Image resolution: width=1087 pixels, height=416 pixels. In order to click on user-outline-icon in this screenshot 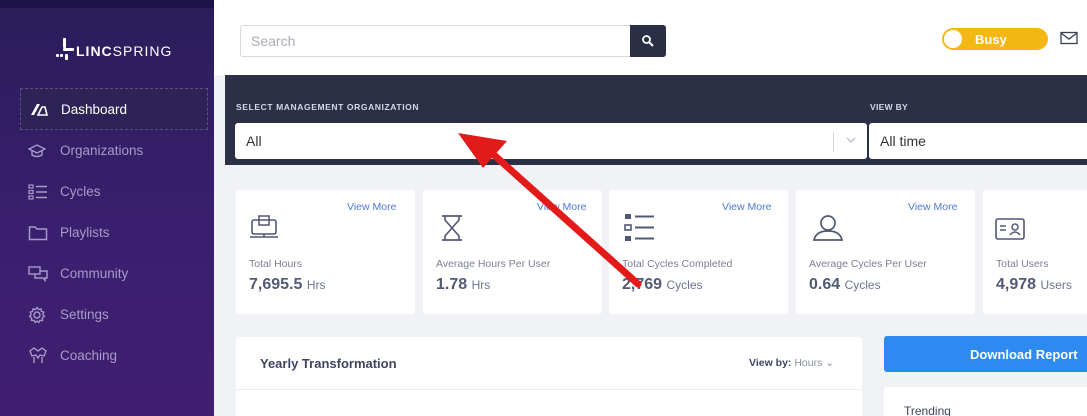, I will do `click(828, 228)`.